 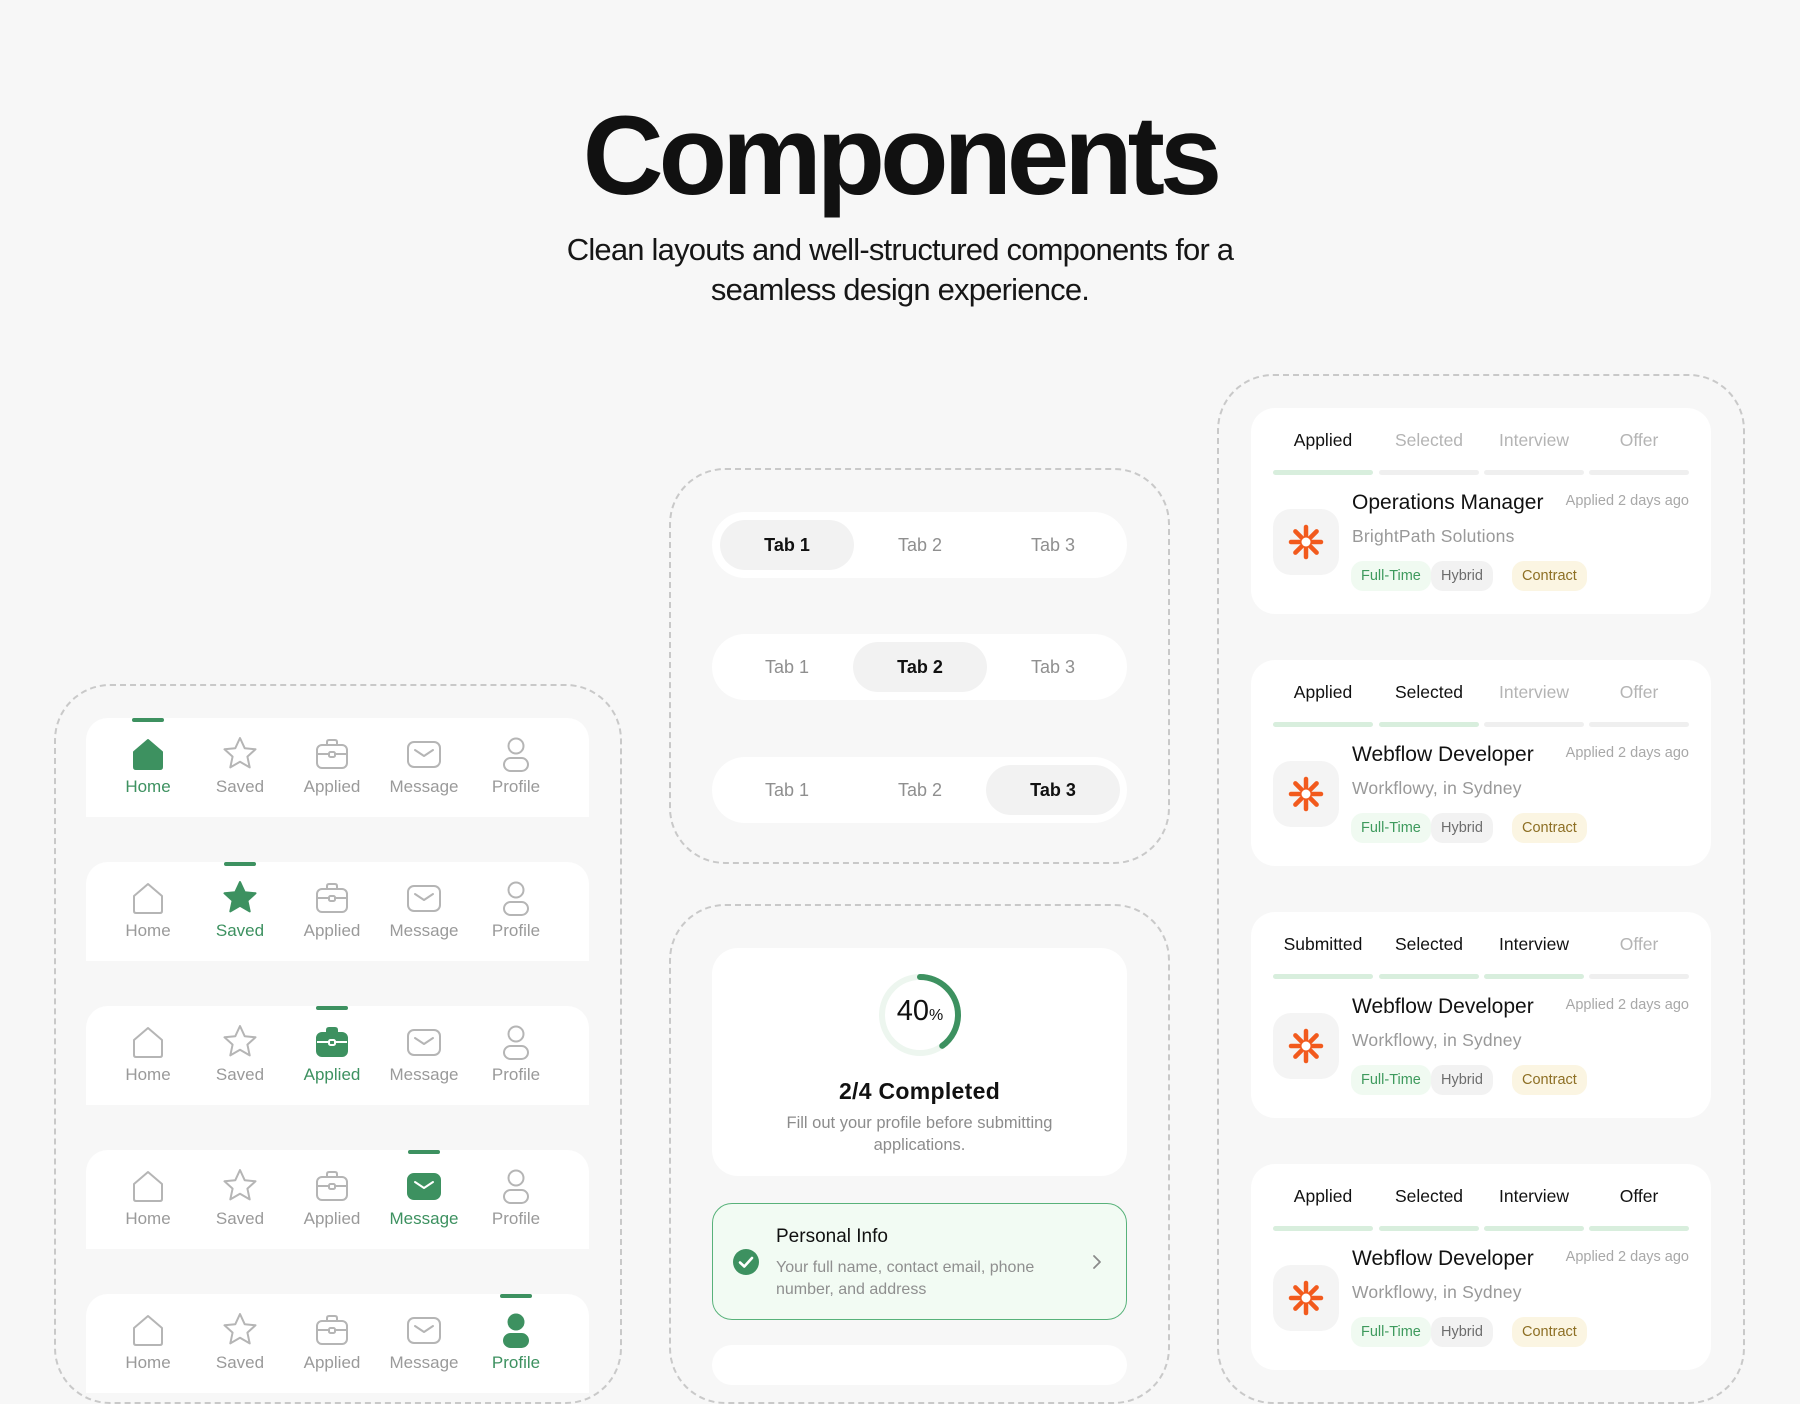 I want to click on next-step-card, so click(x=919, y=1365).